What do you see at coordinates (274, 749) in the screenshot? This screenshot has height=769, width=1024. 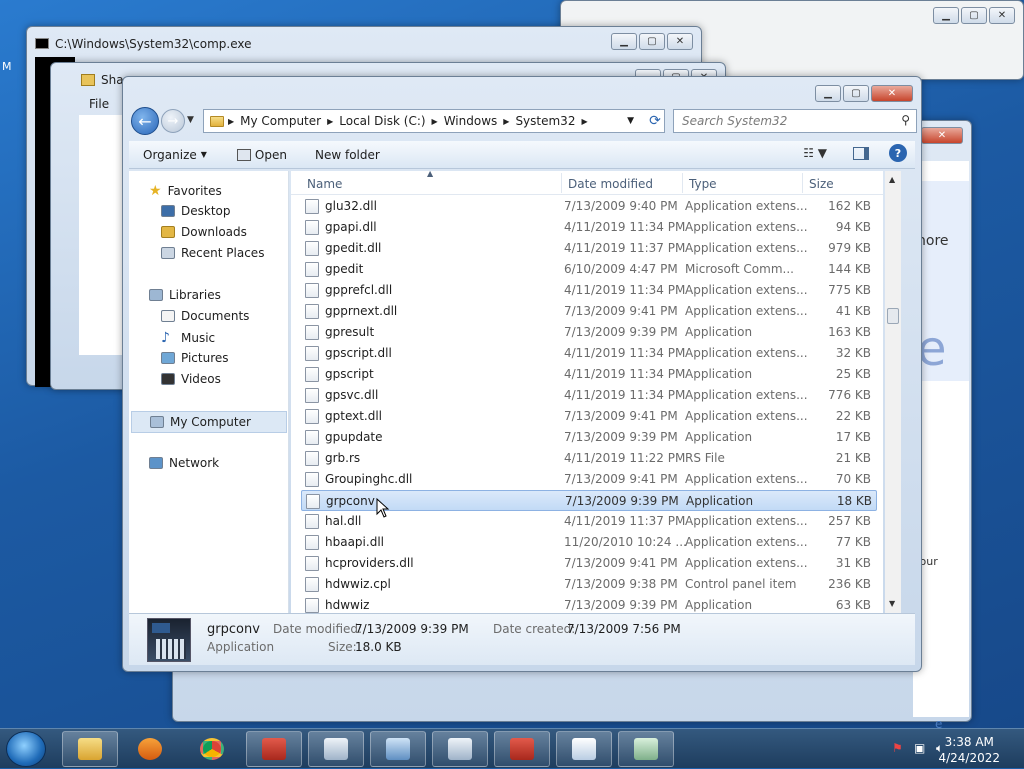 I see `taskbar-toolbox-button` at bounding box center [274, 749].